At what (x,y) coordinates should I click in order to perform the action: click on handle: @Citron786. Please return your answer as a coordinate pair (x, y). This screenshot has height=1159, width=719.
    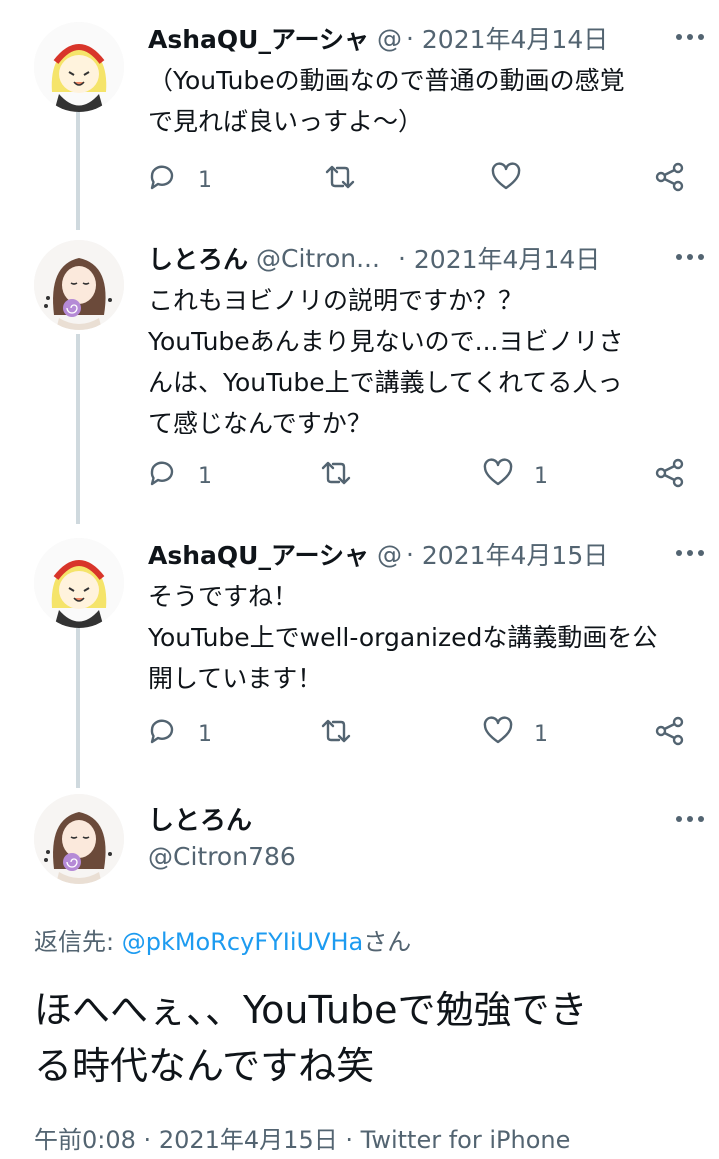
    Looking at the image, I should click on (222, 856).